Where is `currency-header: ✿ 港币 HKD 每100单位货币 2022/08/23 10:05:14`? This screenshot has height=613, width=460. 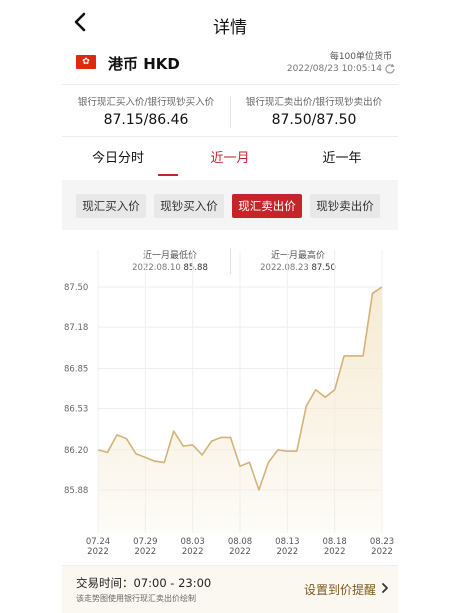
currency-header: ✿ 港币 HKD 每100单位货币 2022/08/23 10:05:14 is located at coordinates (230, 66).